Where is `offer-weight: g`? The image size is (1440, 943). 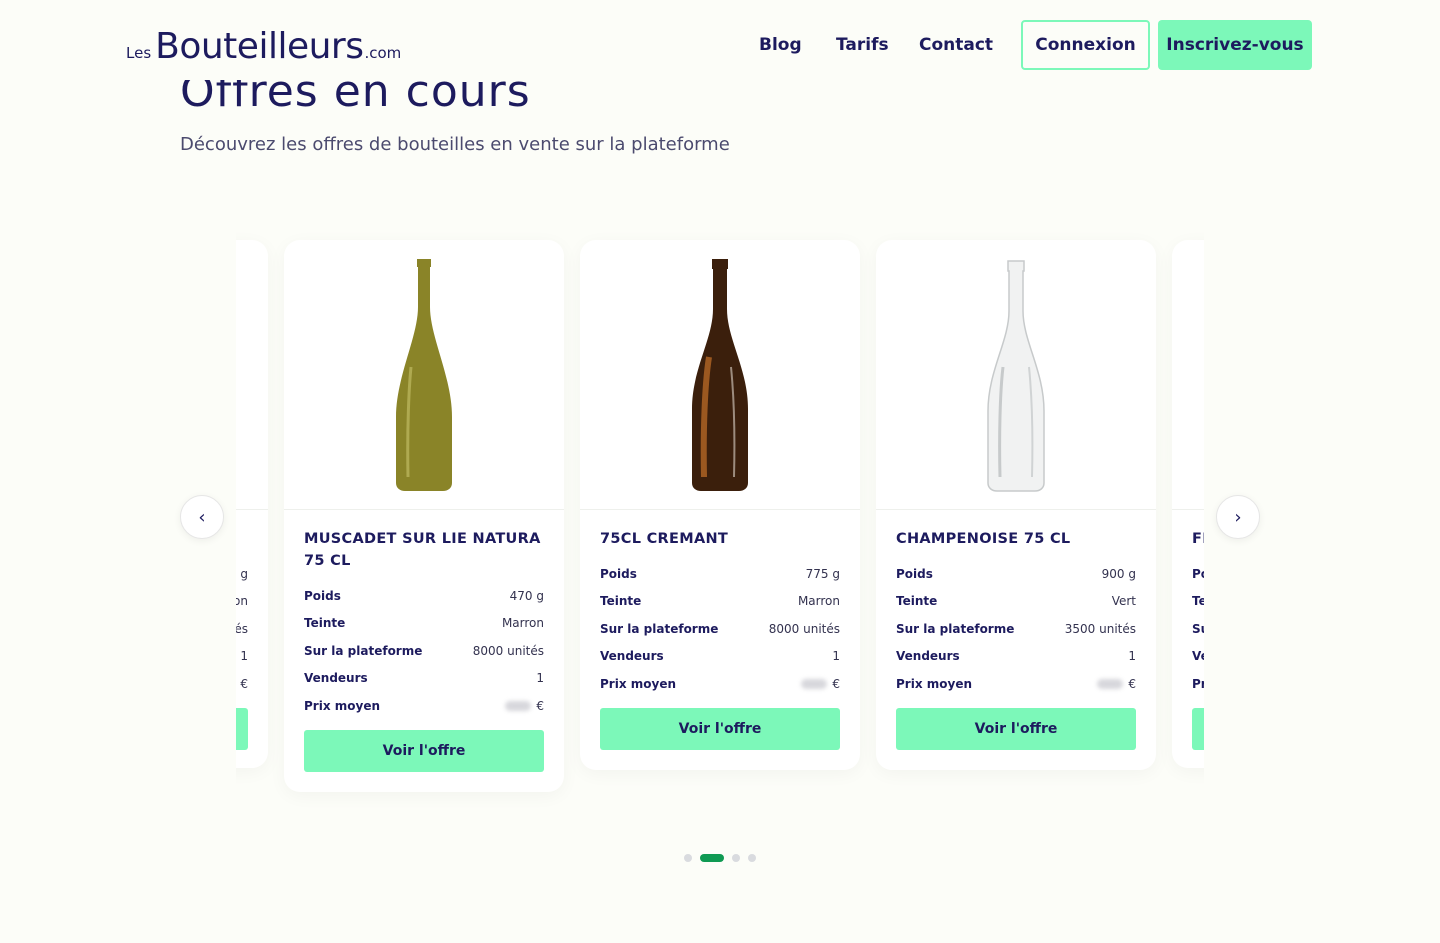 offer-weight: g is located at coordinates (244, 573).